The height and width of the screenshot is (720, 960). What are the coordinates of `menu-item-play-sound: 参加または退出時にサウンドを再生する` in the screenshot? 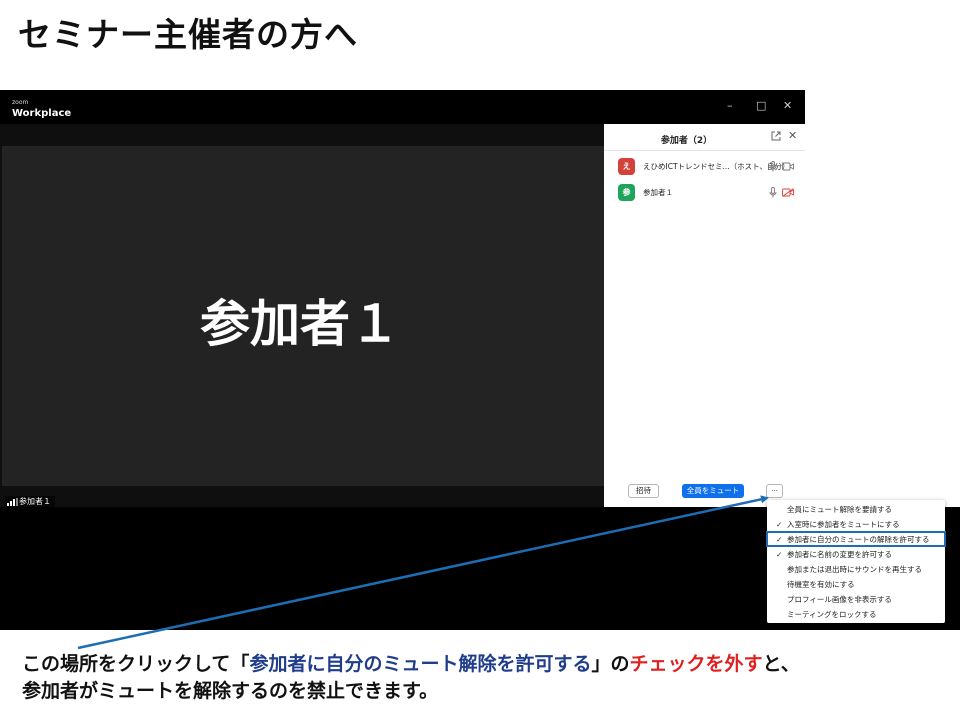 It's located at (856, 569).